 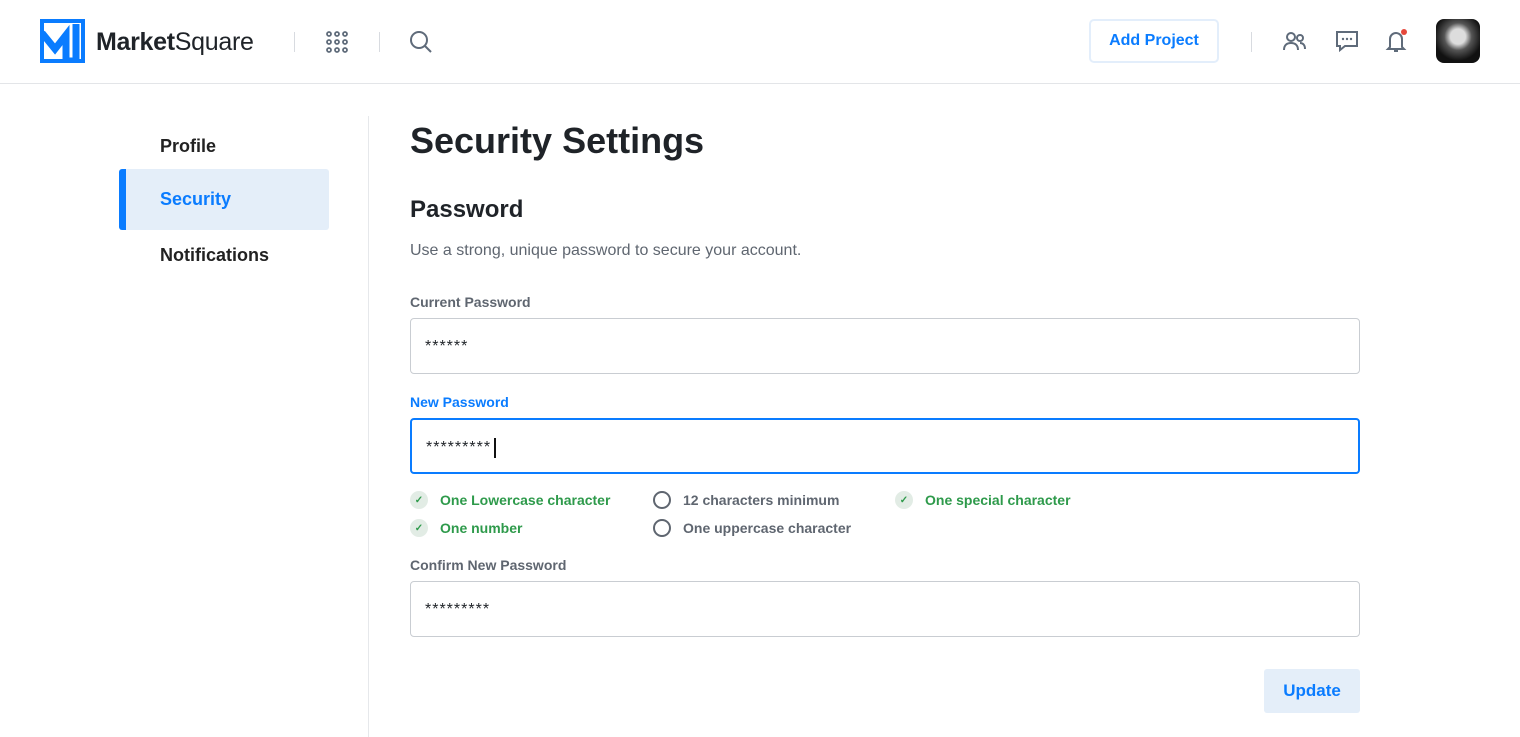 What do you see at coordinates (224, 199) in the screenshot?
I see `sidebar-item-security: Security` at bounding box center [224, 199].